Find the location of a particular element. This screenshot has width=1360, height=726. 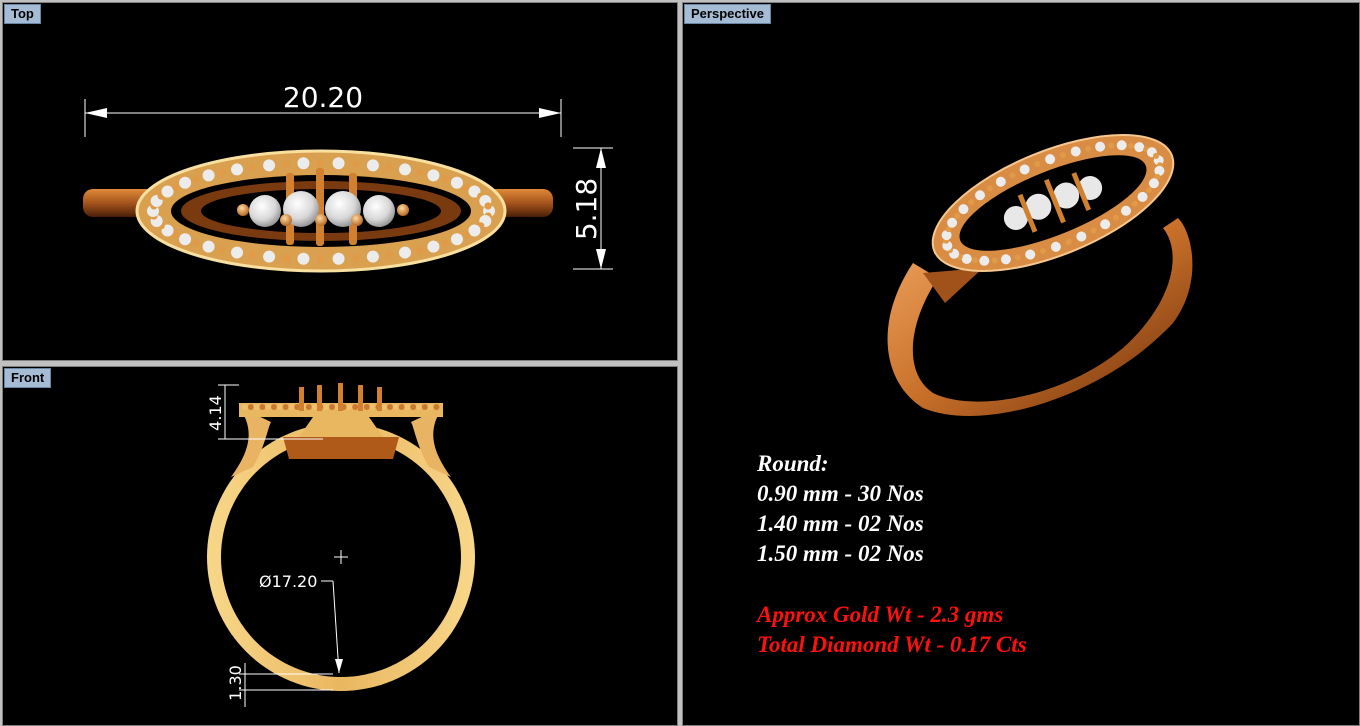

viewport-tab-perspective: Perspective is located at coordinates (727, 14).